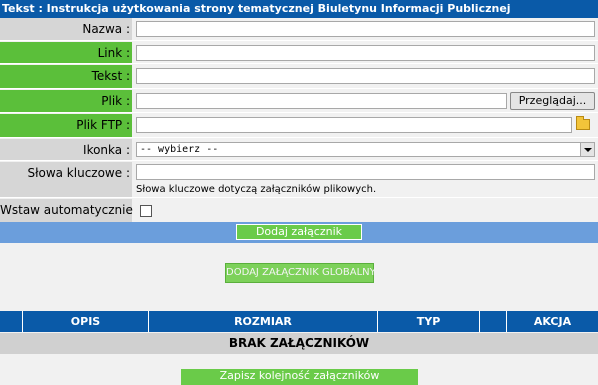 The image size is (598, 385). What do you see at coordinates (66, 52) in the screenshot?
I see `link-label: Link :` at bounding box center [66, 52].